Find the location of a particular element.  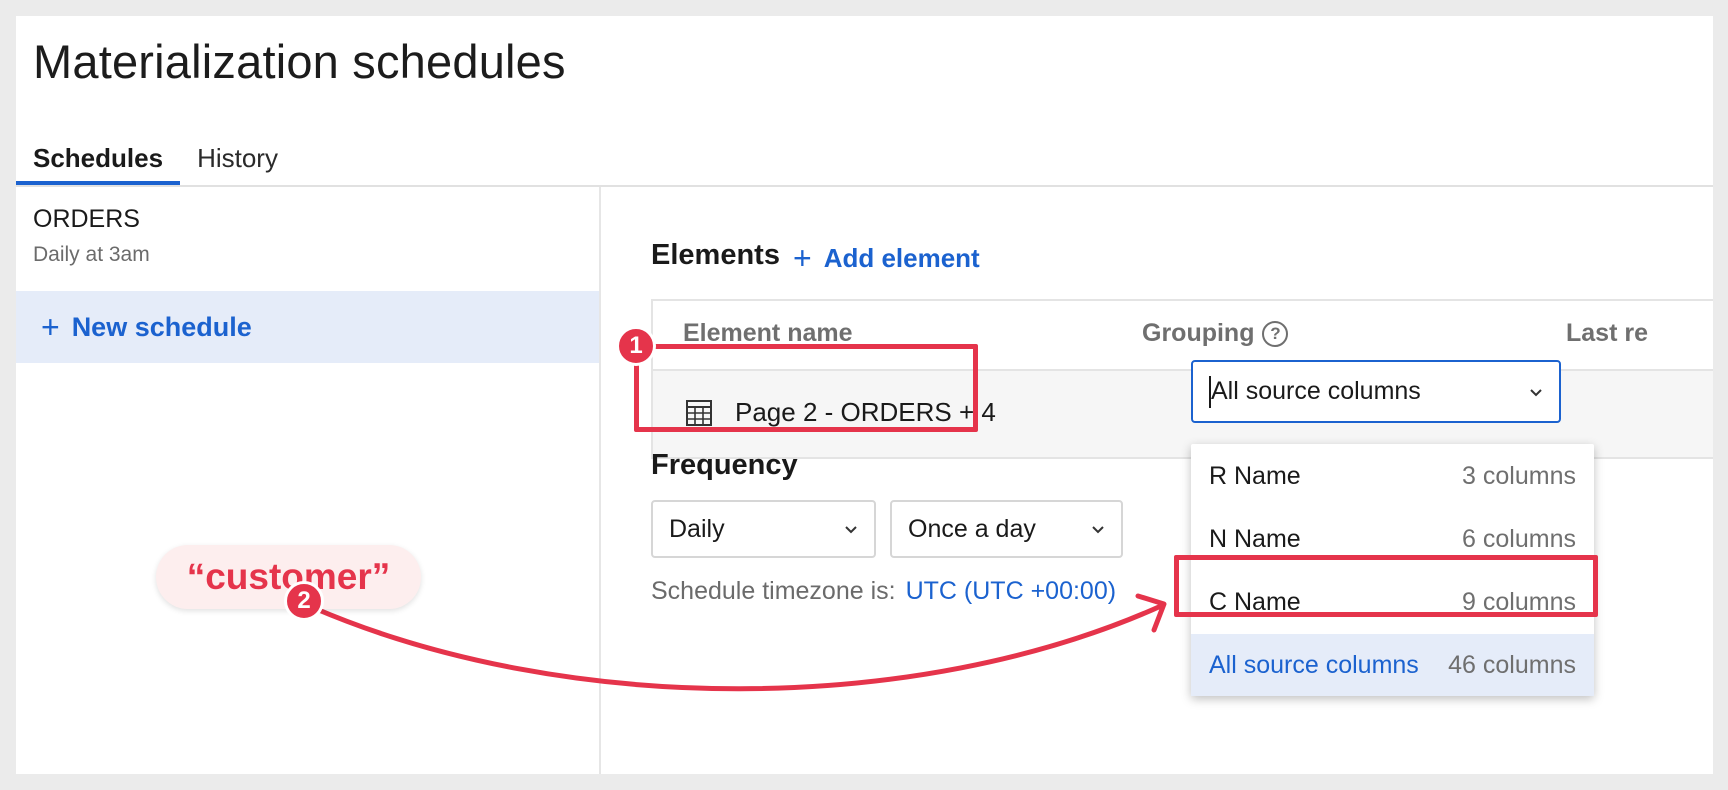

step-badge-2: 2 is located at coordinates (304, 601).